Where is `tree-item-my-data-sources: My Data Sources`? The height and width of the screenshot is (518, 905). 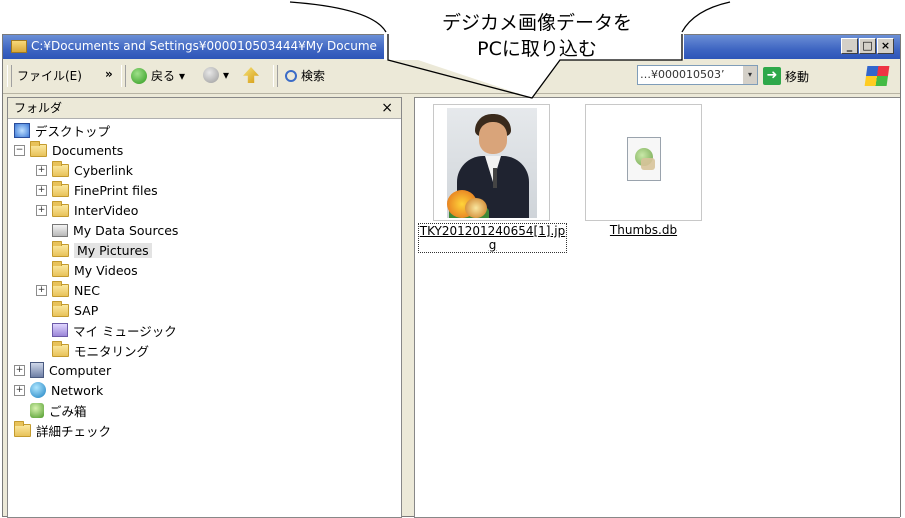 tree-item-my-data-sources: My Data Sources is located at coordinates (115, 230).